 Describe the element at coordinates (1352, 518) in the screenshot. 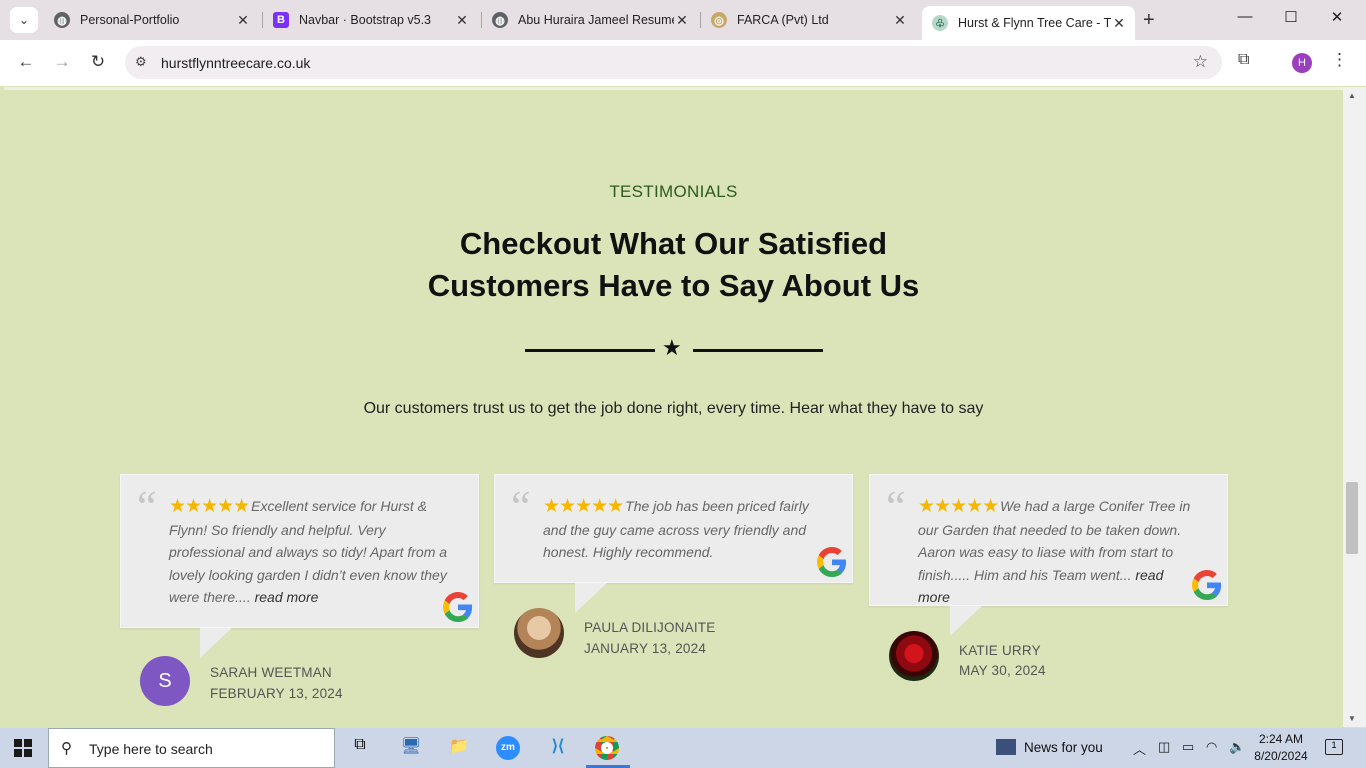

I see `scrollbar-thumb` at that location.